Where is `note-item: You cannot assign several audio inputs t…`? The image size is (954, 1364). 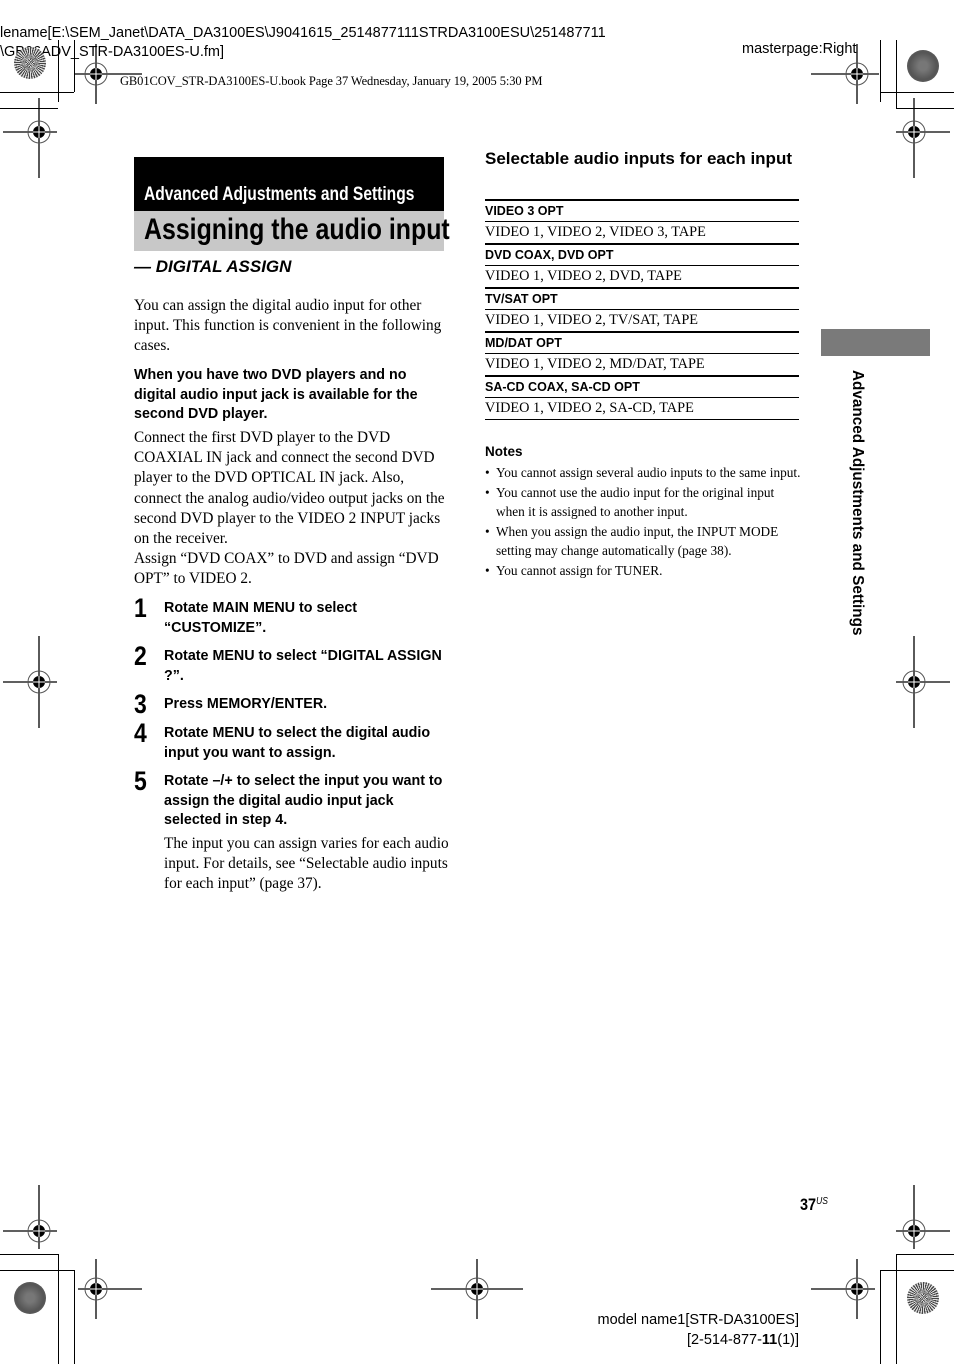
note-item: You cannot assign several audio inputs t… is located at coordinates (643, 473).